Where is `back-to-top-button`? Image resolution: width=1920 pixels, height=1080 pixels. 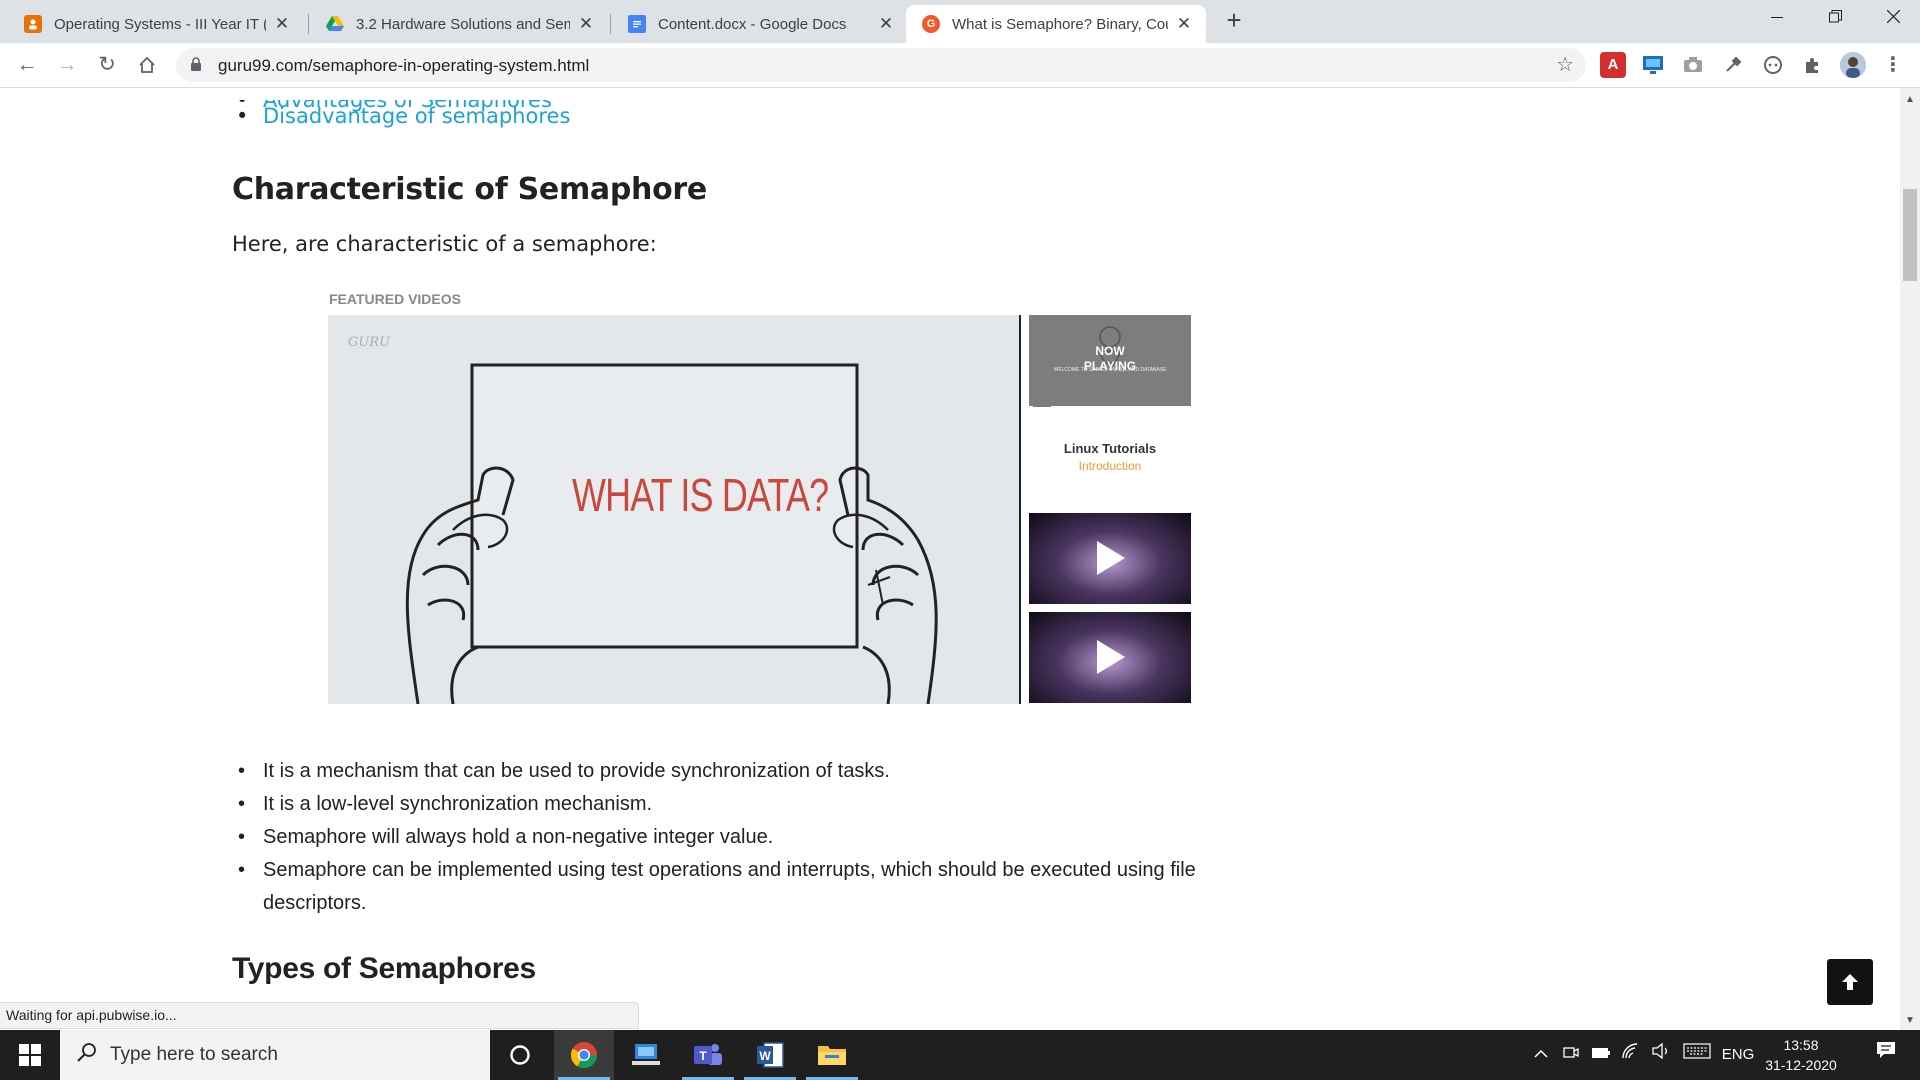
back-to-top-button is located at coordinates (1850, 982).